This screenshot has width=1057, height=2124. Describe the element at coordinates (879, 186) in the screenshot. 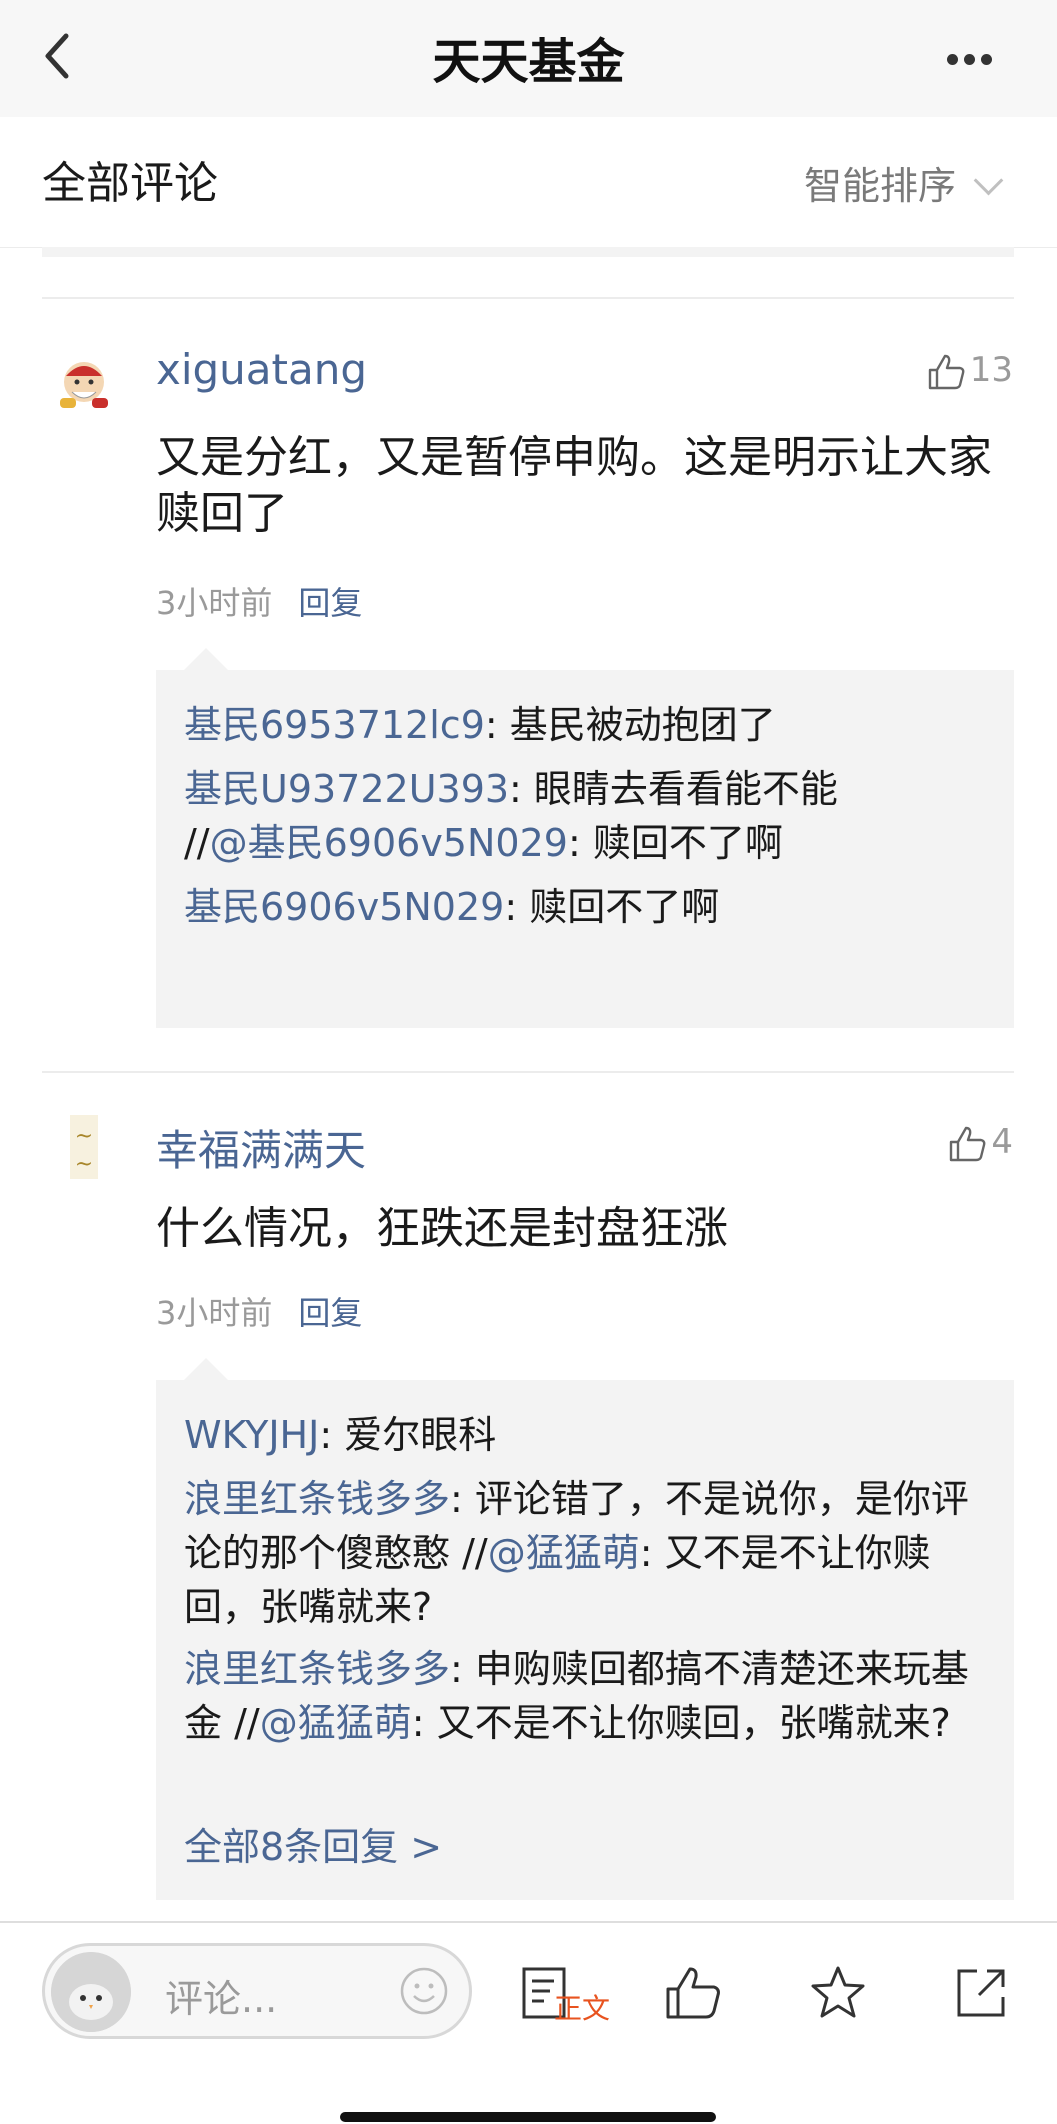

I see `sort-label: 智能排序` at that location.